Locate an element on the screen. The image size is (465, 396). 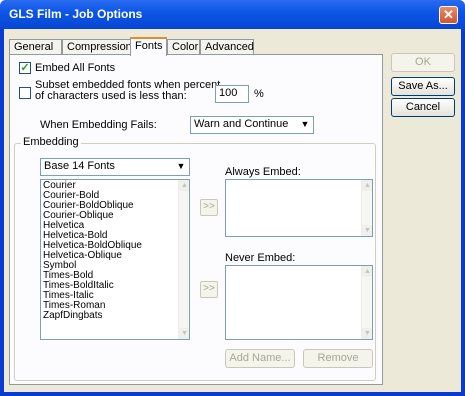
always-embed-label: Always Embed: is located at coordinates (263, 172).